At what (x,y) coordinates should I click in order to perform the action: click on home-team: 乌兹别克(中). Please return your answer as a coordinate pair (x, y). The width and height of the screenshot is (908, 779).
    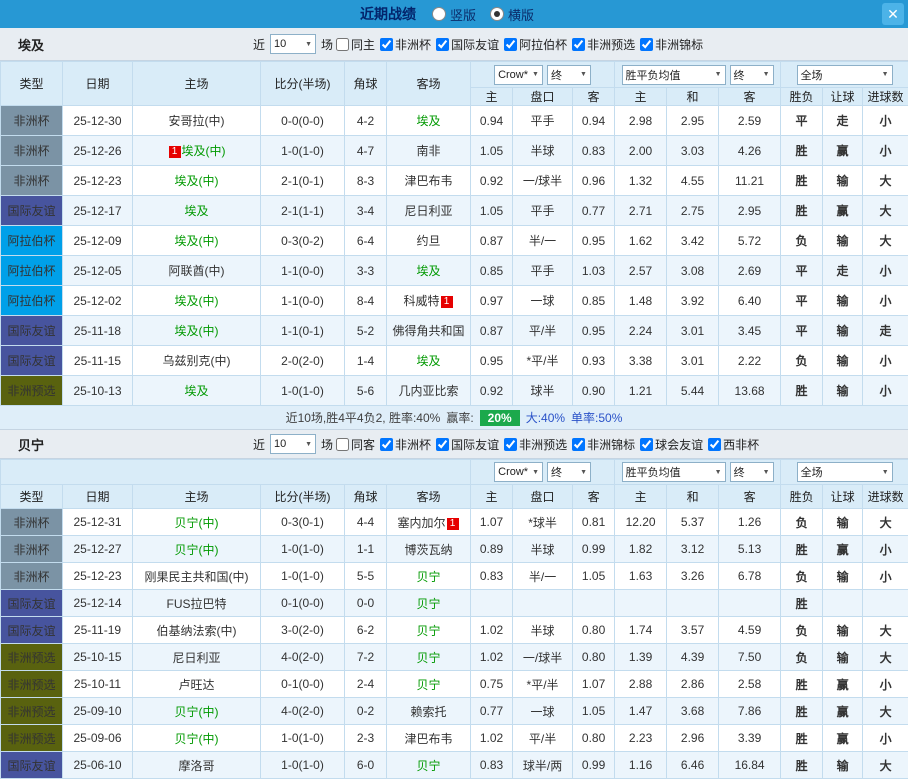
    Looking at the image, I should click on (197, 361).